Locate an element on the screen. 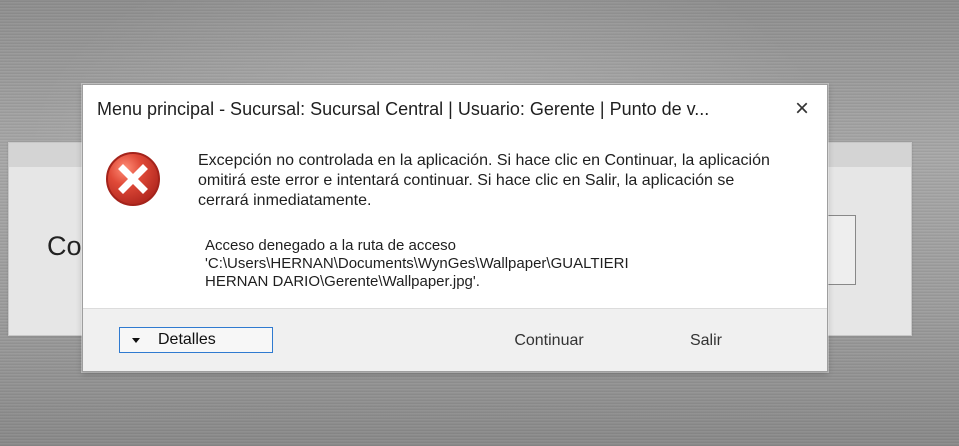 The image size is (959, 446). details-button: Detalles is located at coordinates (196, 340).